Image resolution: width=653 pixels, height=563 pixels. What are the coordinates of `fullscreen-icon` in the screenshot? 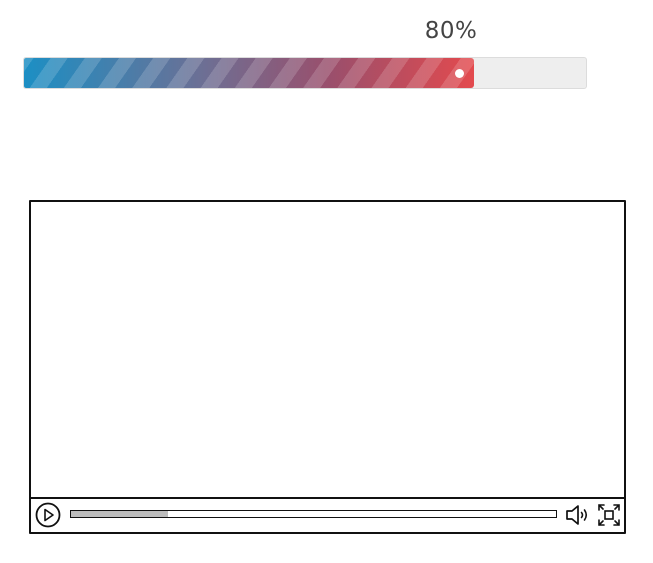 It's located at (609, 515).